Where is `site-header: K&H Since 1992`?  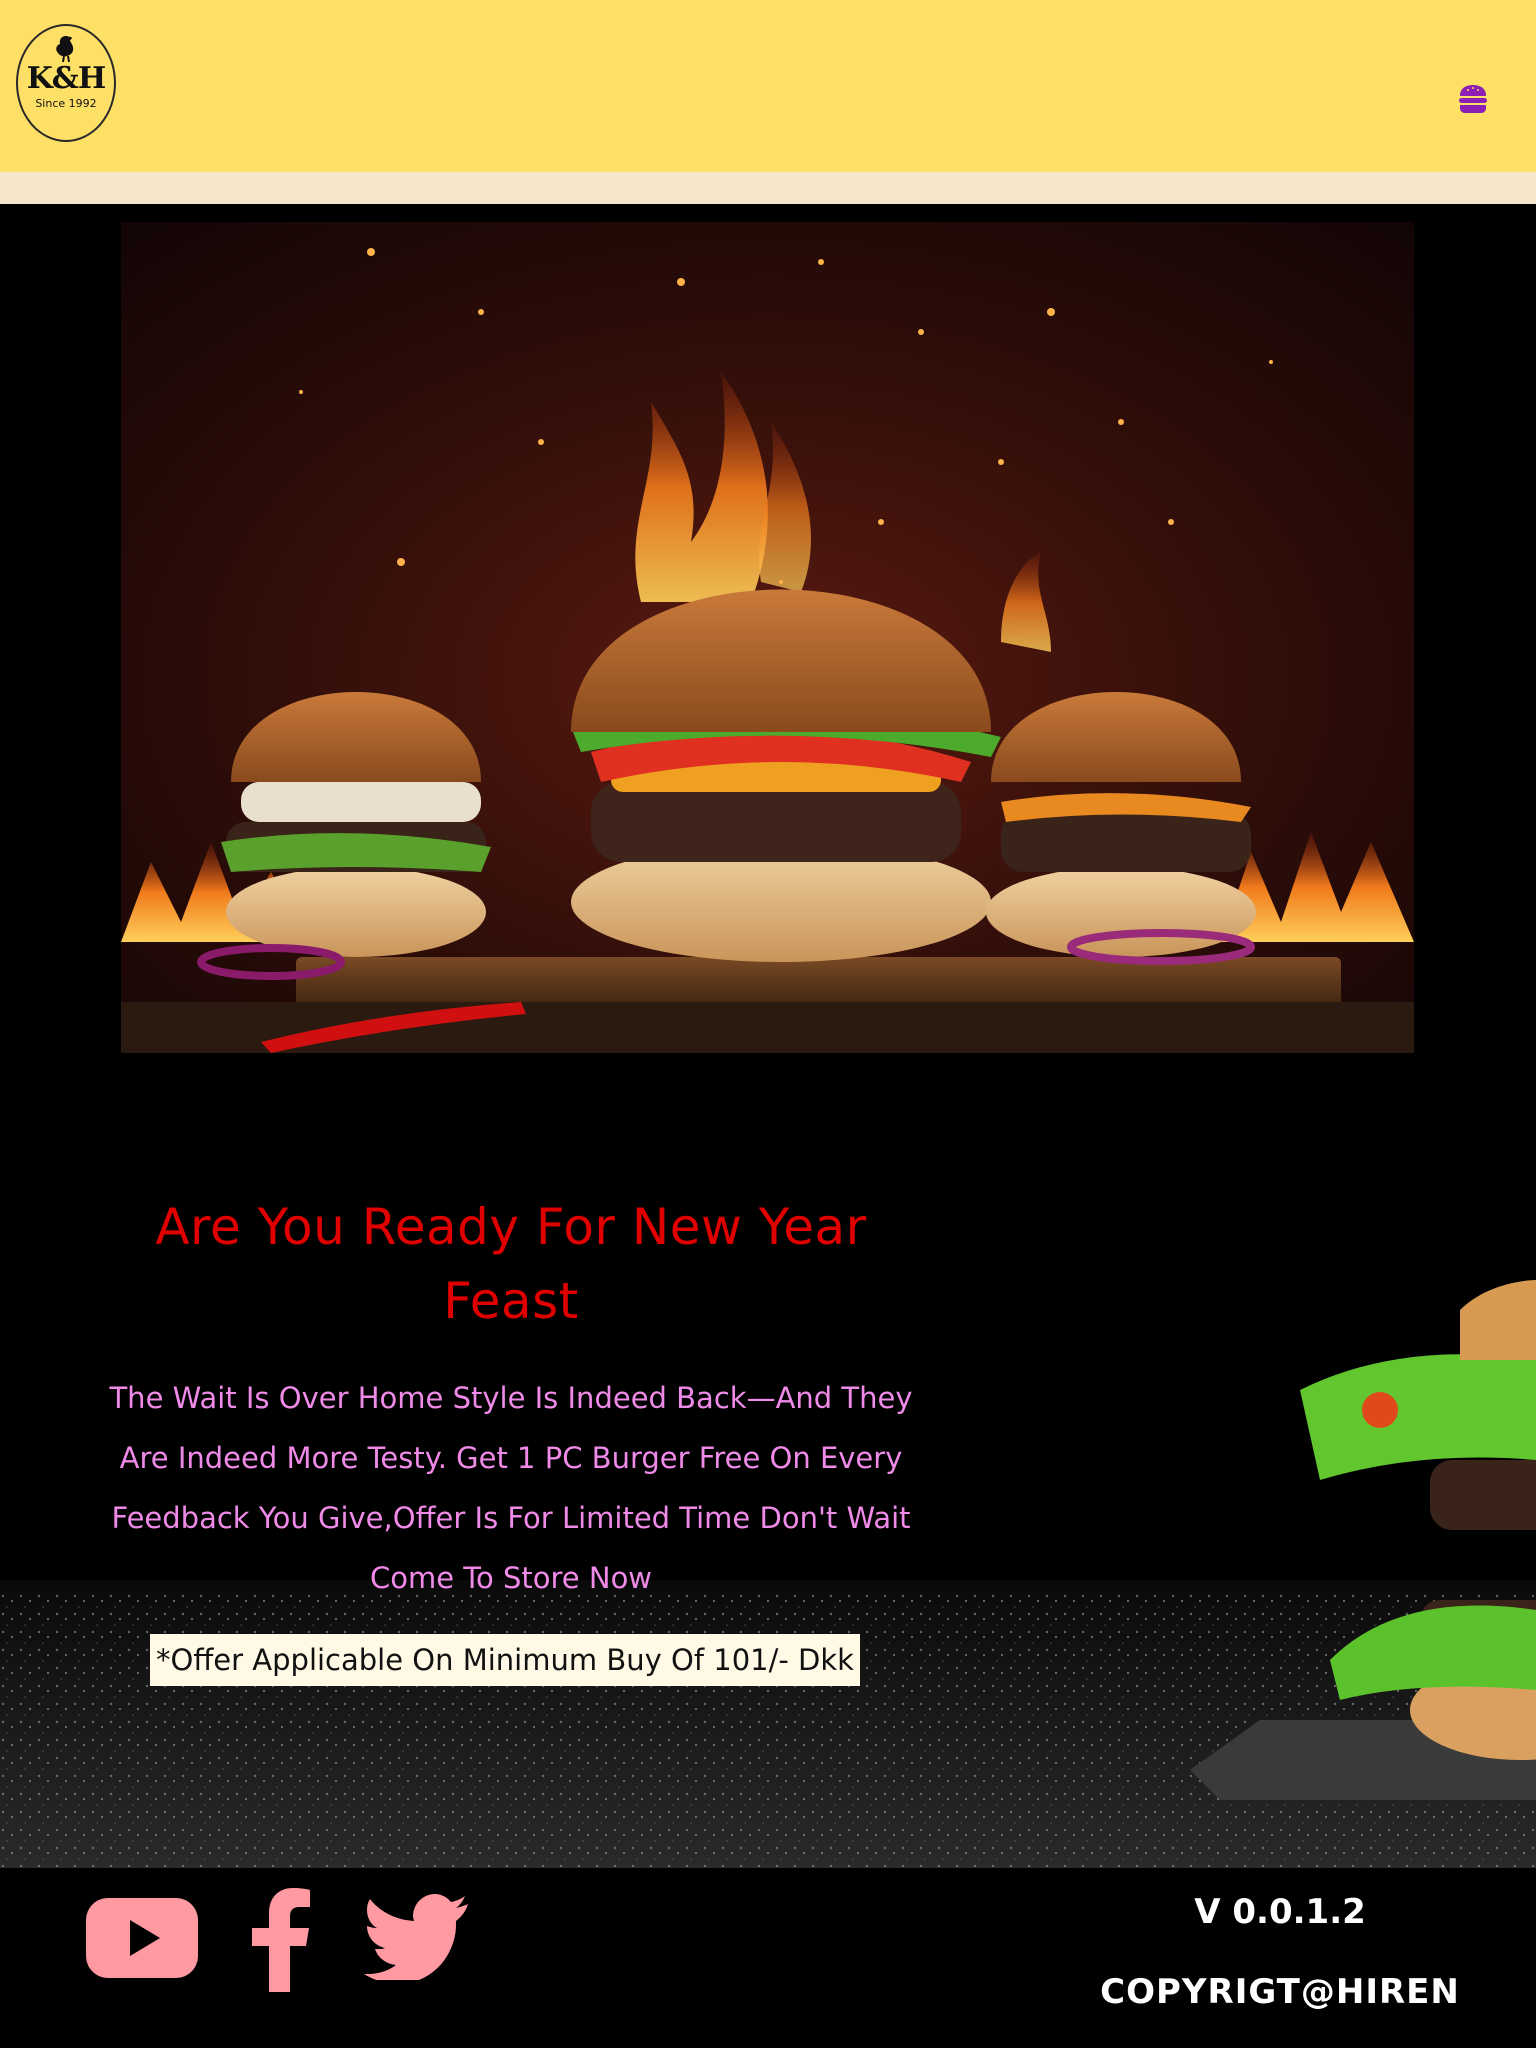
site-header: K&H Since 1992 is located at coordinates (768, 86).